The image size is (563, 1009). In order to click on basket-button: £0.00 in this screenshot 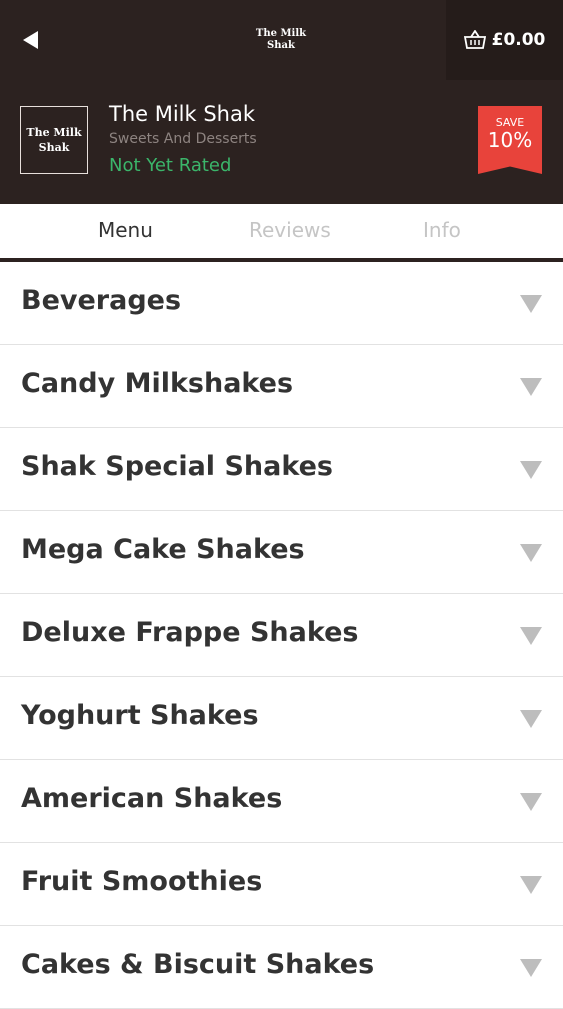, I will do `click(504, 40)`.